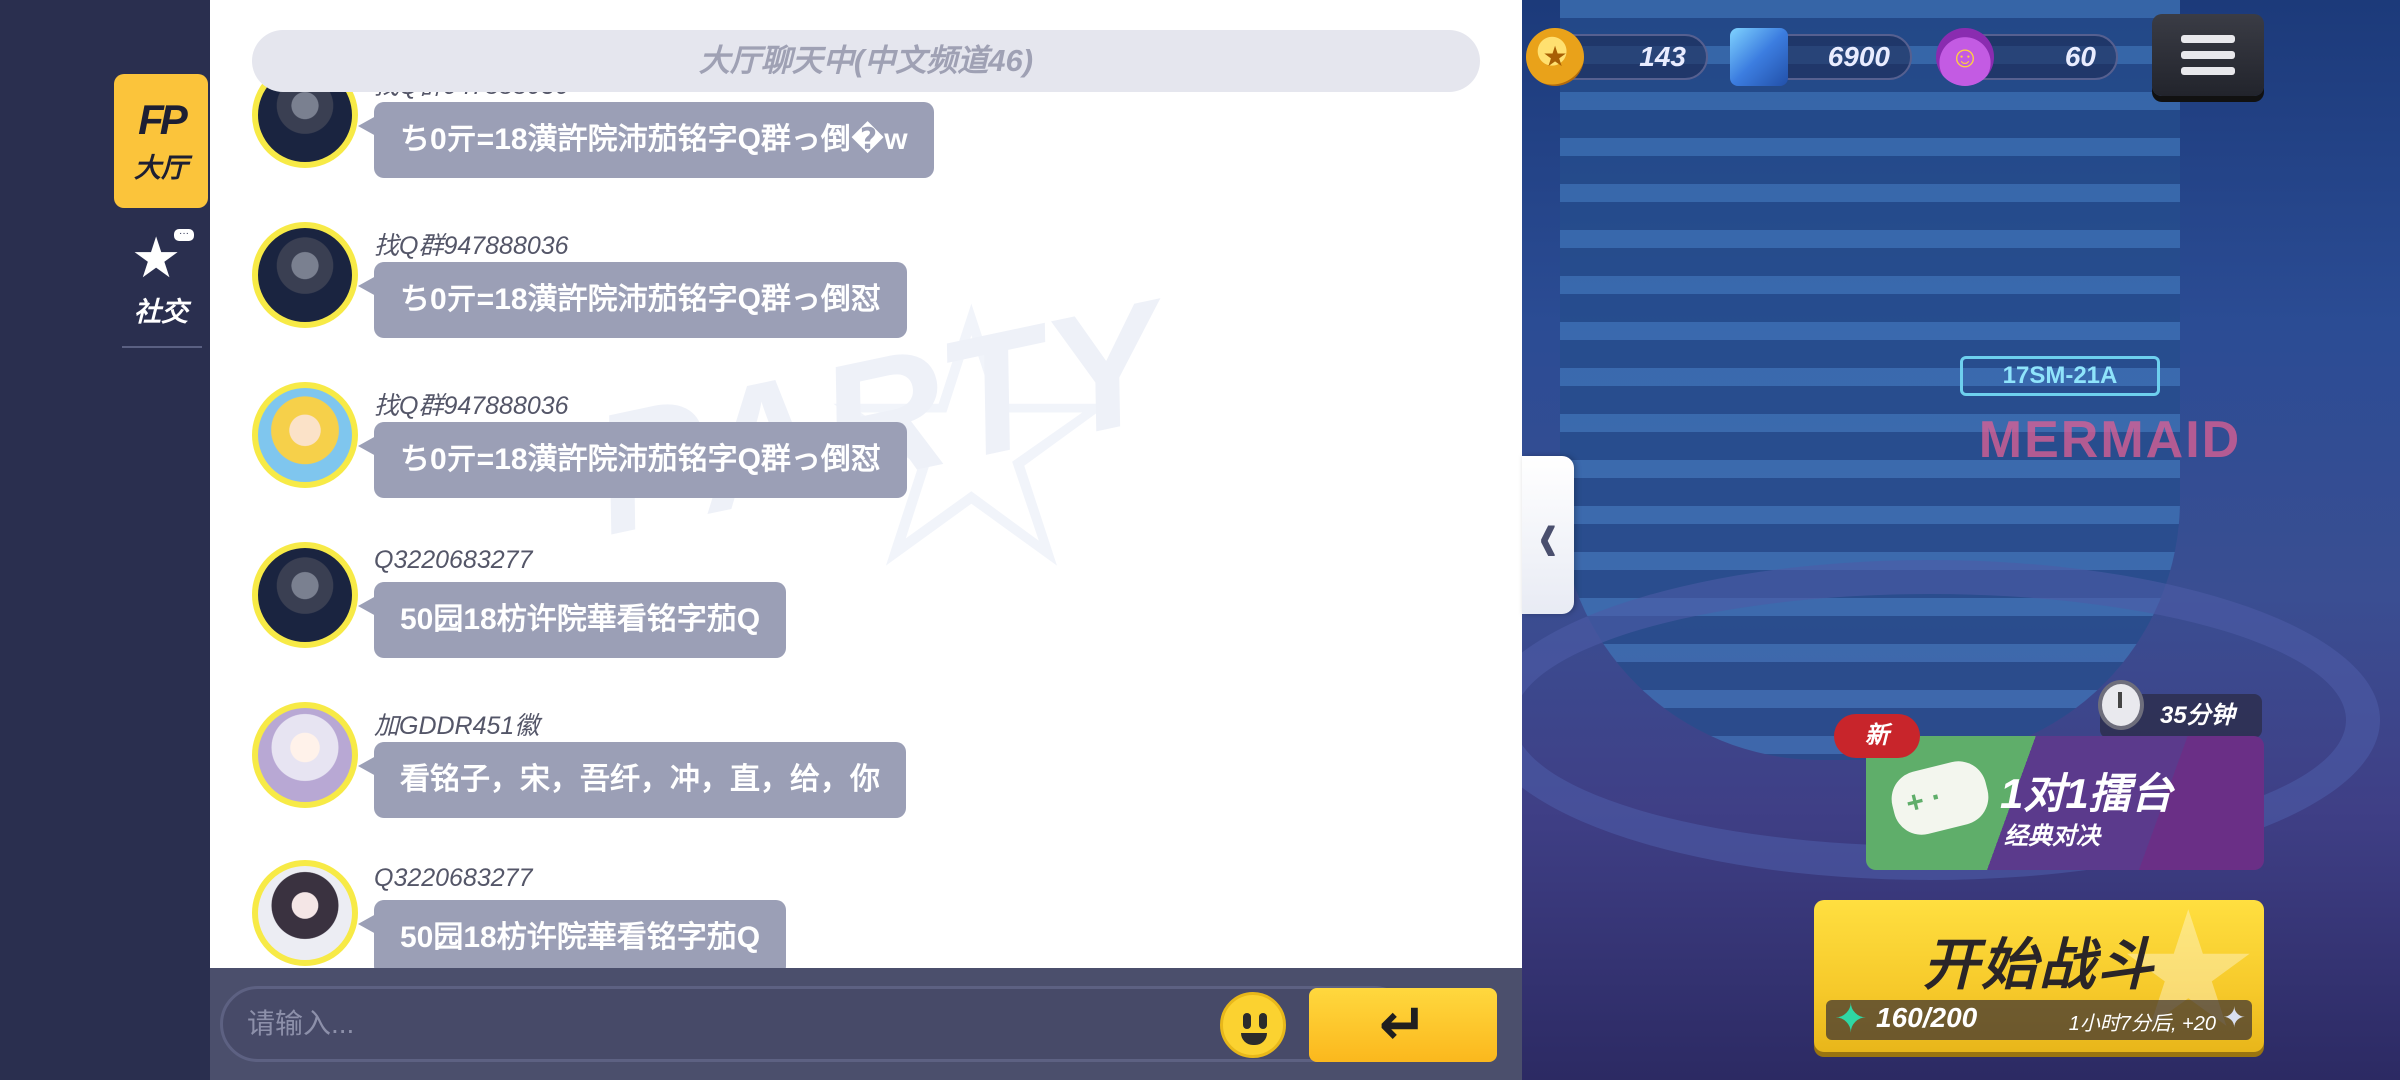 The height and width of the screenshot is (1080, 2400). Describe the element at coordinates (1555, 57) in the screenshot. I see `coin-icon` at that location.